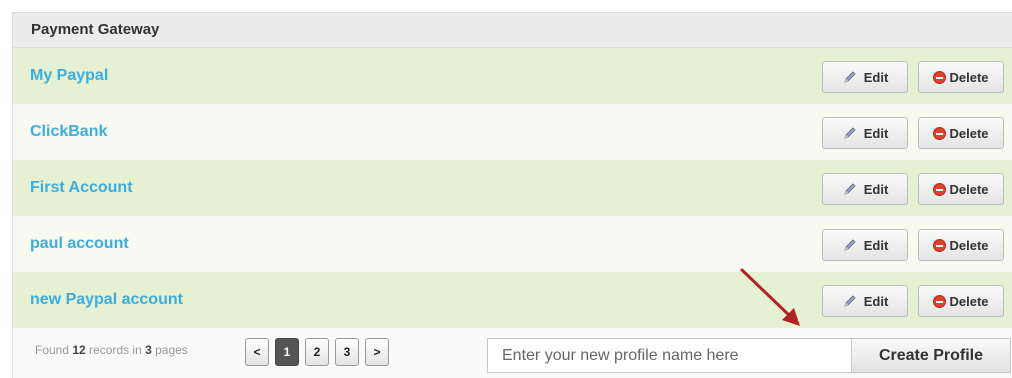  I want to click on records-count: 12, so click(79, 350).